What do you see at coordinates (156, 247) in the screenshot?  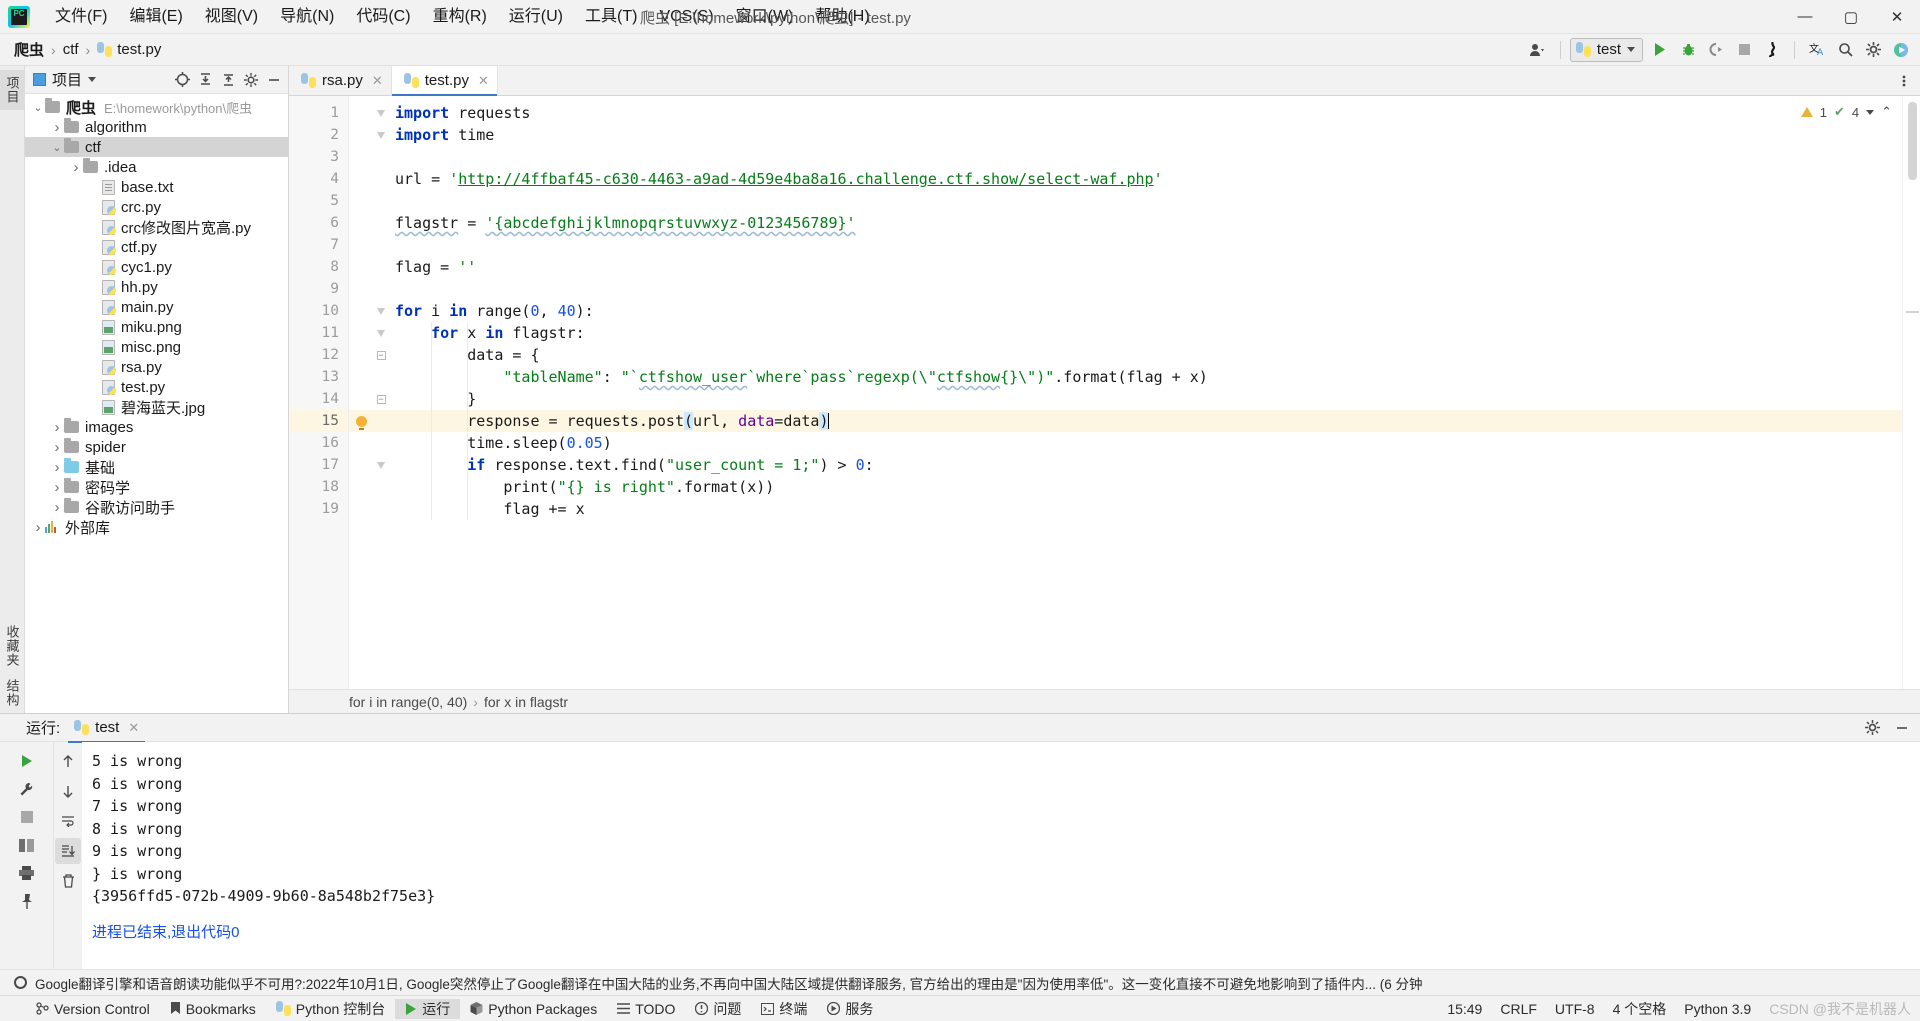 I see `tree-item: ctf.py` at bounding box center [156, 247].